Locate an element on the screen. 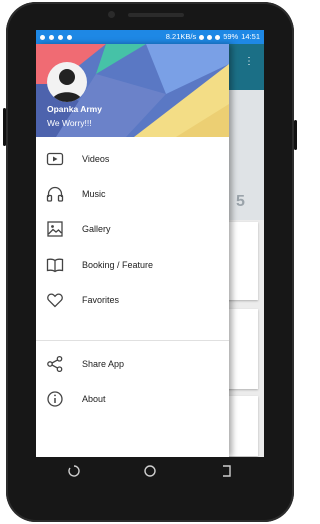 This screenshot has width=320, height=524. menu-label: Favorites is located at coordinates (101, 300).